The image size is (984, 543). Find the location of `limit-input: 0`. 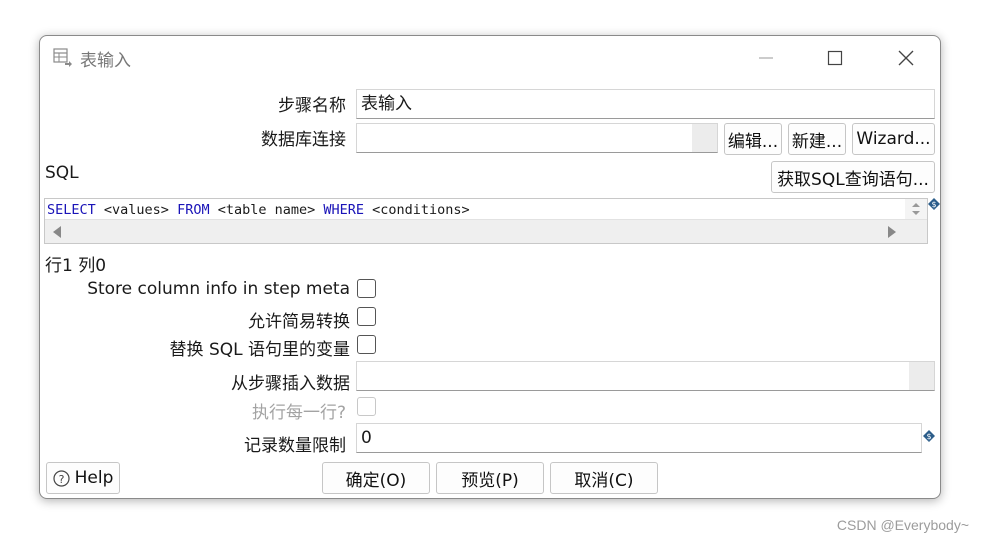

limit-input: 0 is located at coordinates (639, 438).